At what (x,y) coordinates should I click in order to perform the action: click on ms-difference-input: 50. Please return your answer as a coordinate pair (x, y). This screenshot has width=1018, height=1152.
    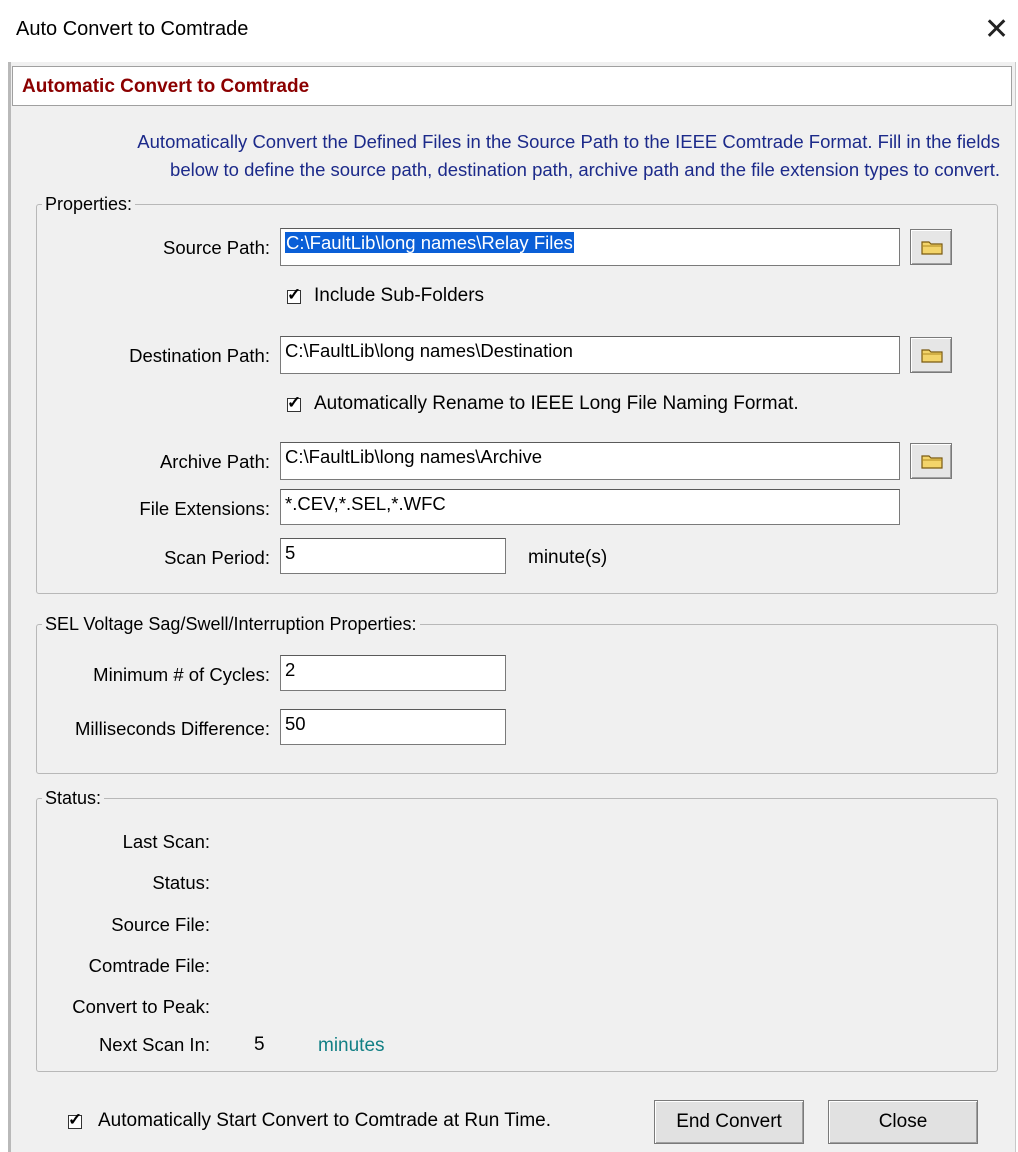
    Looking at the image, I should click on (393, 727).